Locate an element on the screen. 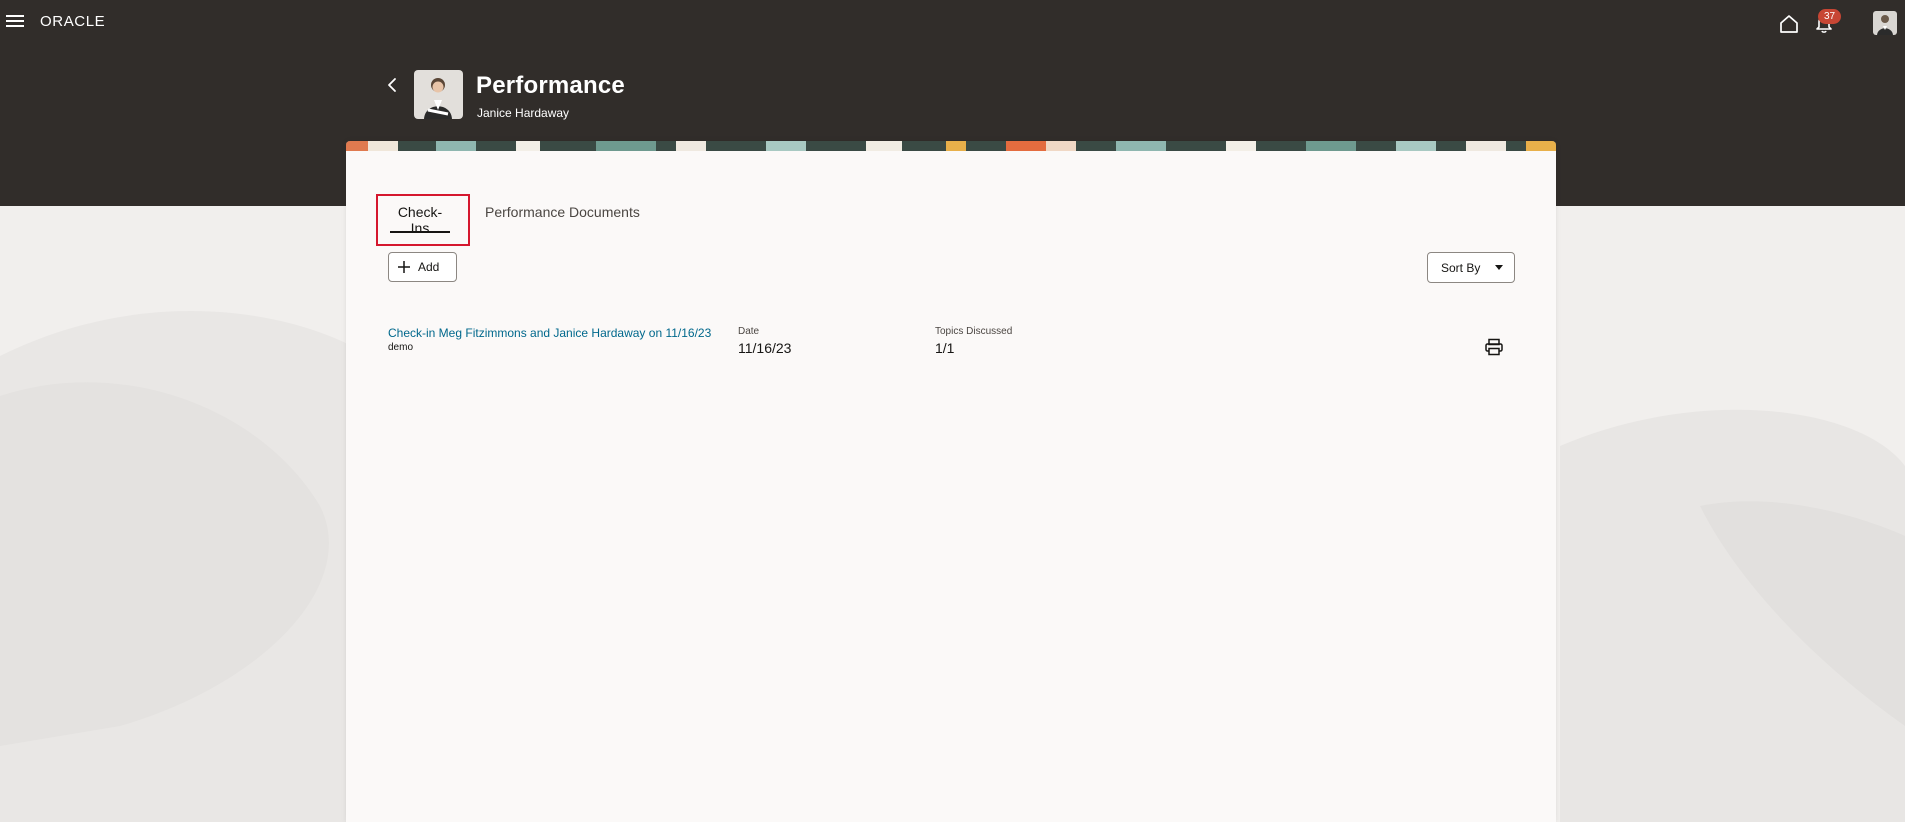 This screenshot has width=1905, height=822. page-title: Performance is located at coordinates (550, 85).